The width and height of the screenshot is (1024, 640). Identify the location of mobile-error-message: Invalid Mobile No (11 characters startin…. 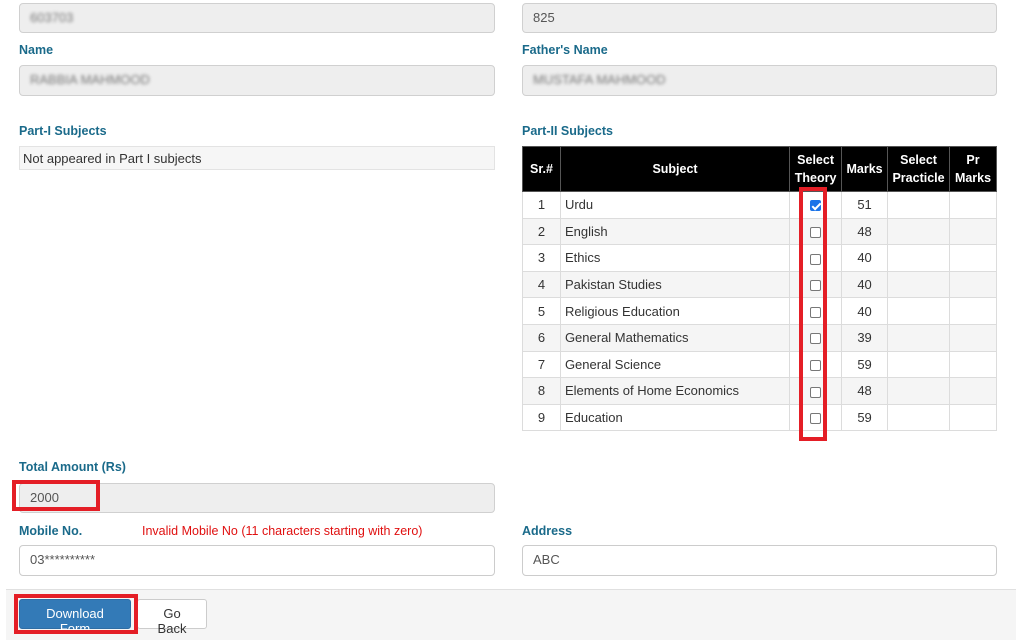
(282, 531).